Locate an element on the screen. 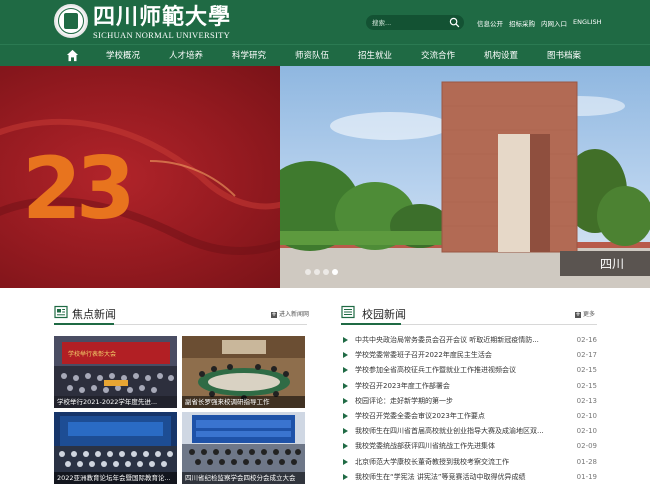  logo-english-name: SICHUAN NORMAL UNIVERSITY is located at coordinates (162, 35).